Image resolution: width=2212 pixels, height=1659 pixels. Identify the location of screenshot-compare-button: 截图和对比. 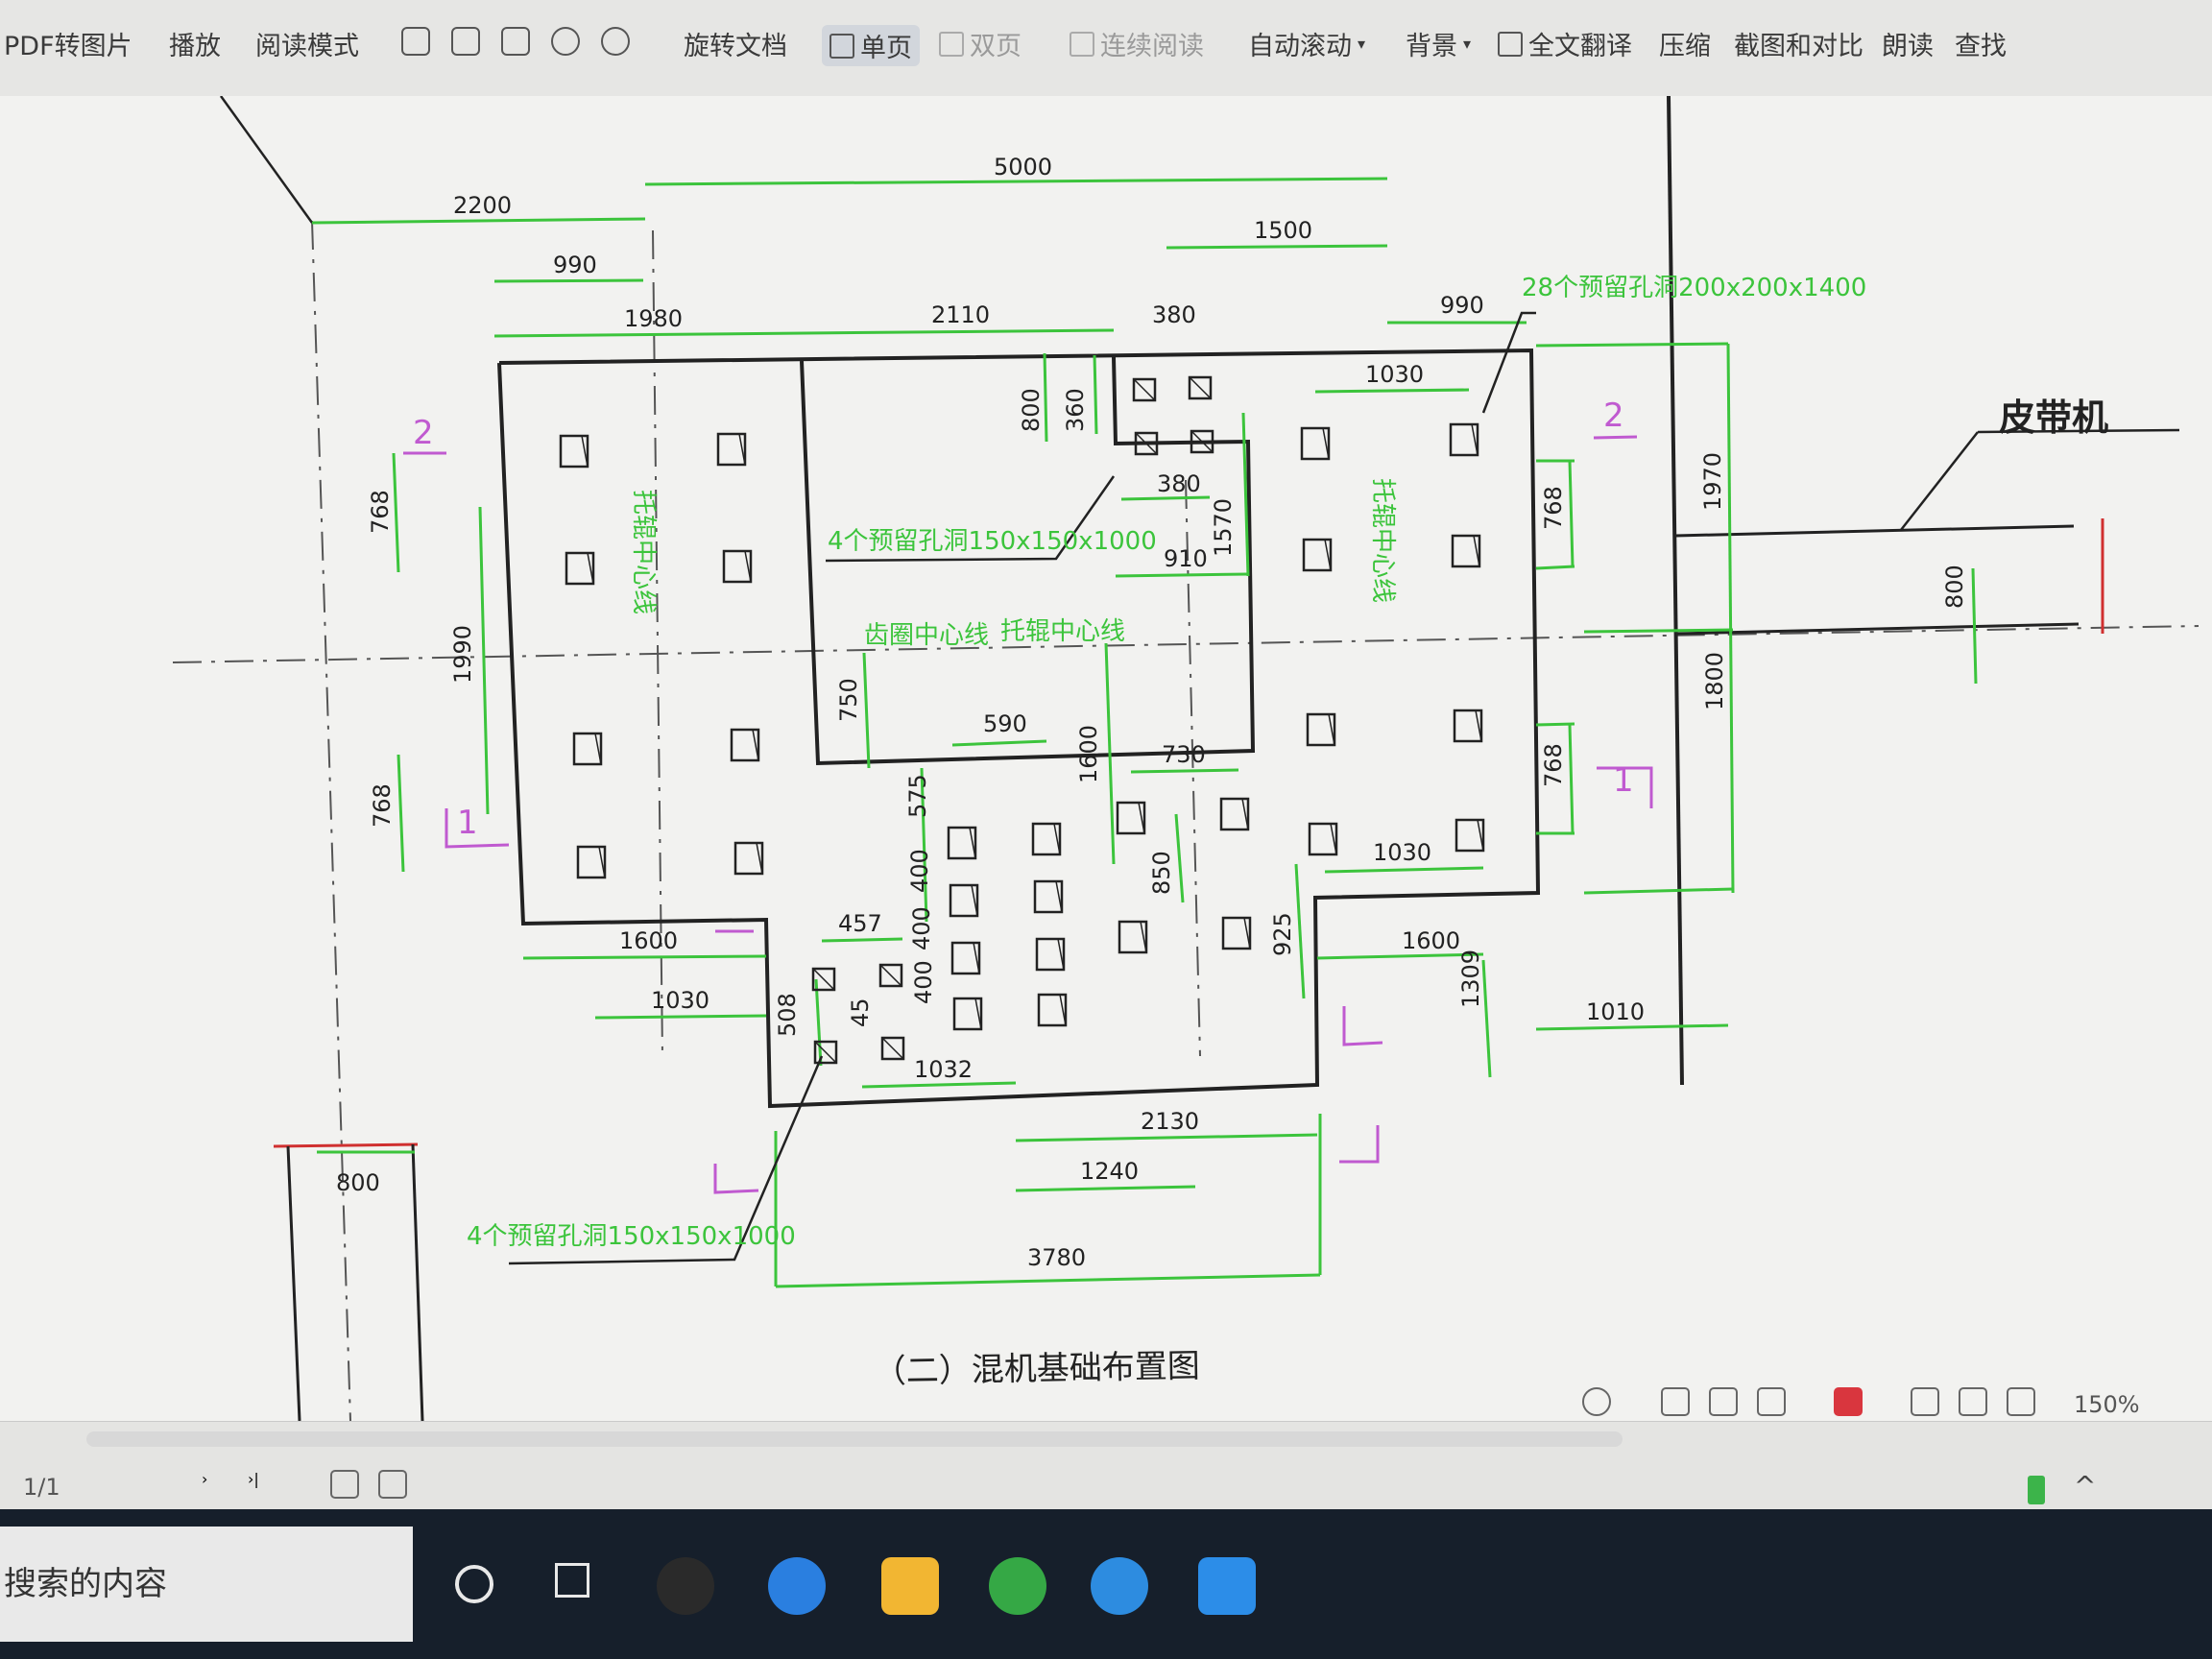
(1798, 44).